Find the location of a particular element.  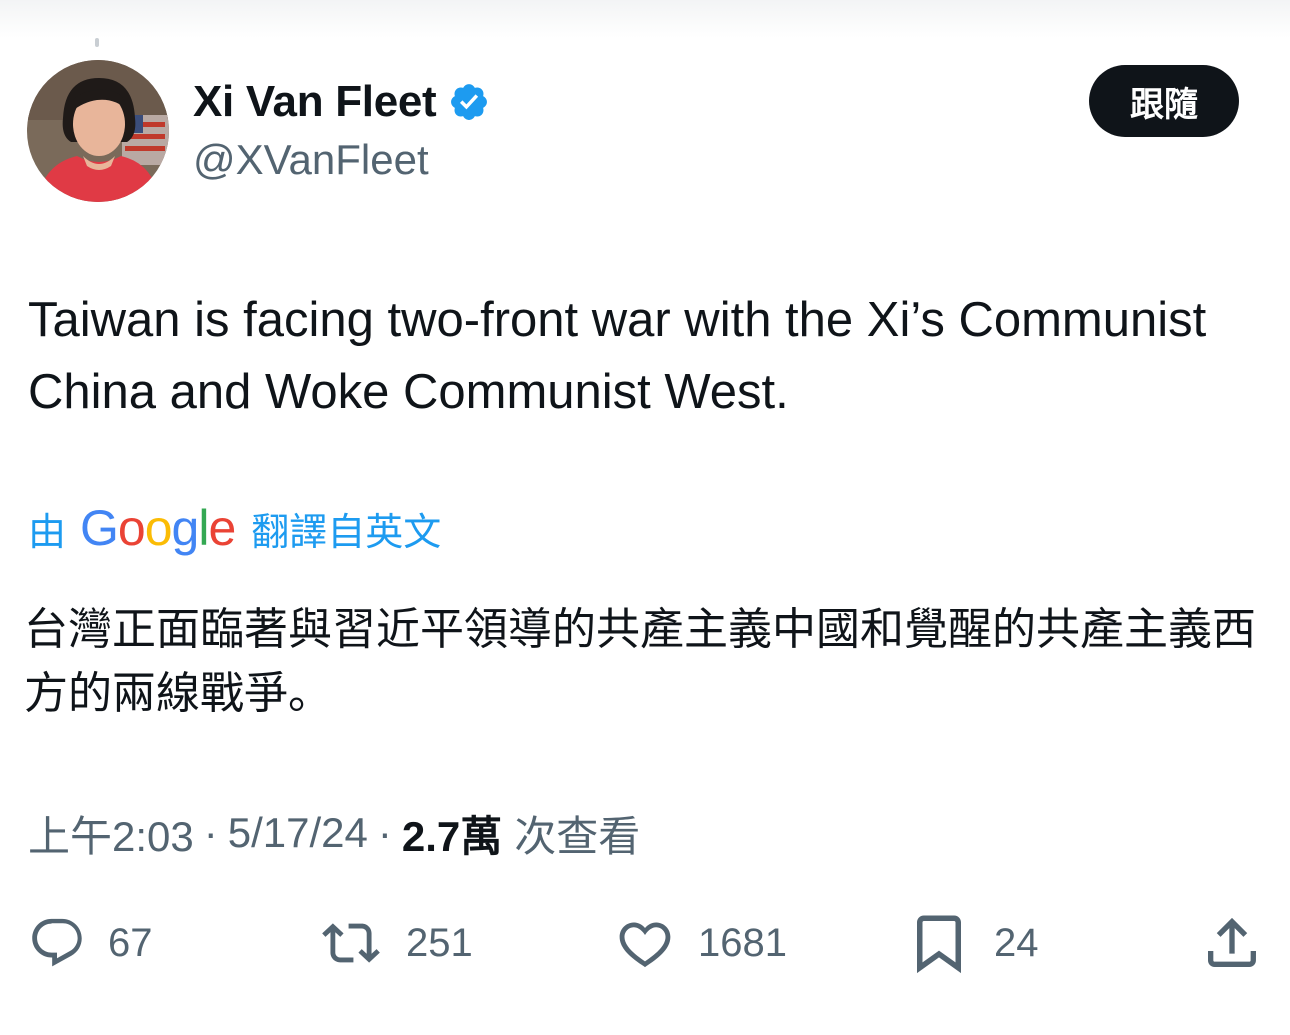

author-row: Xi Van Fleet is located at coordinates (341, 102).